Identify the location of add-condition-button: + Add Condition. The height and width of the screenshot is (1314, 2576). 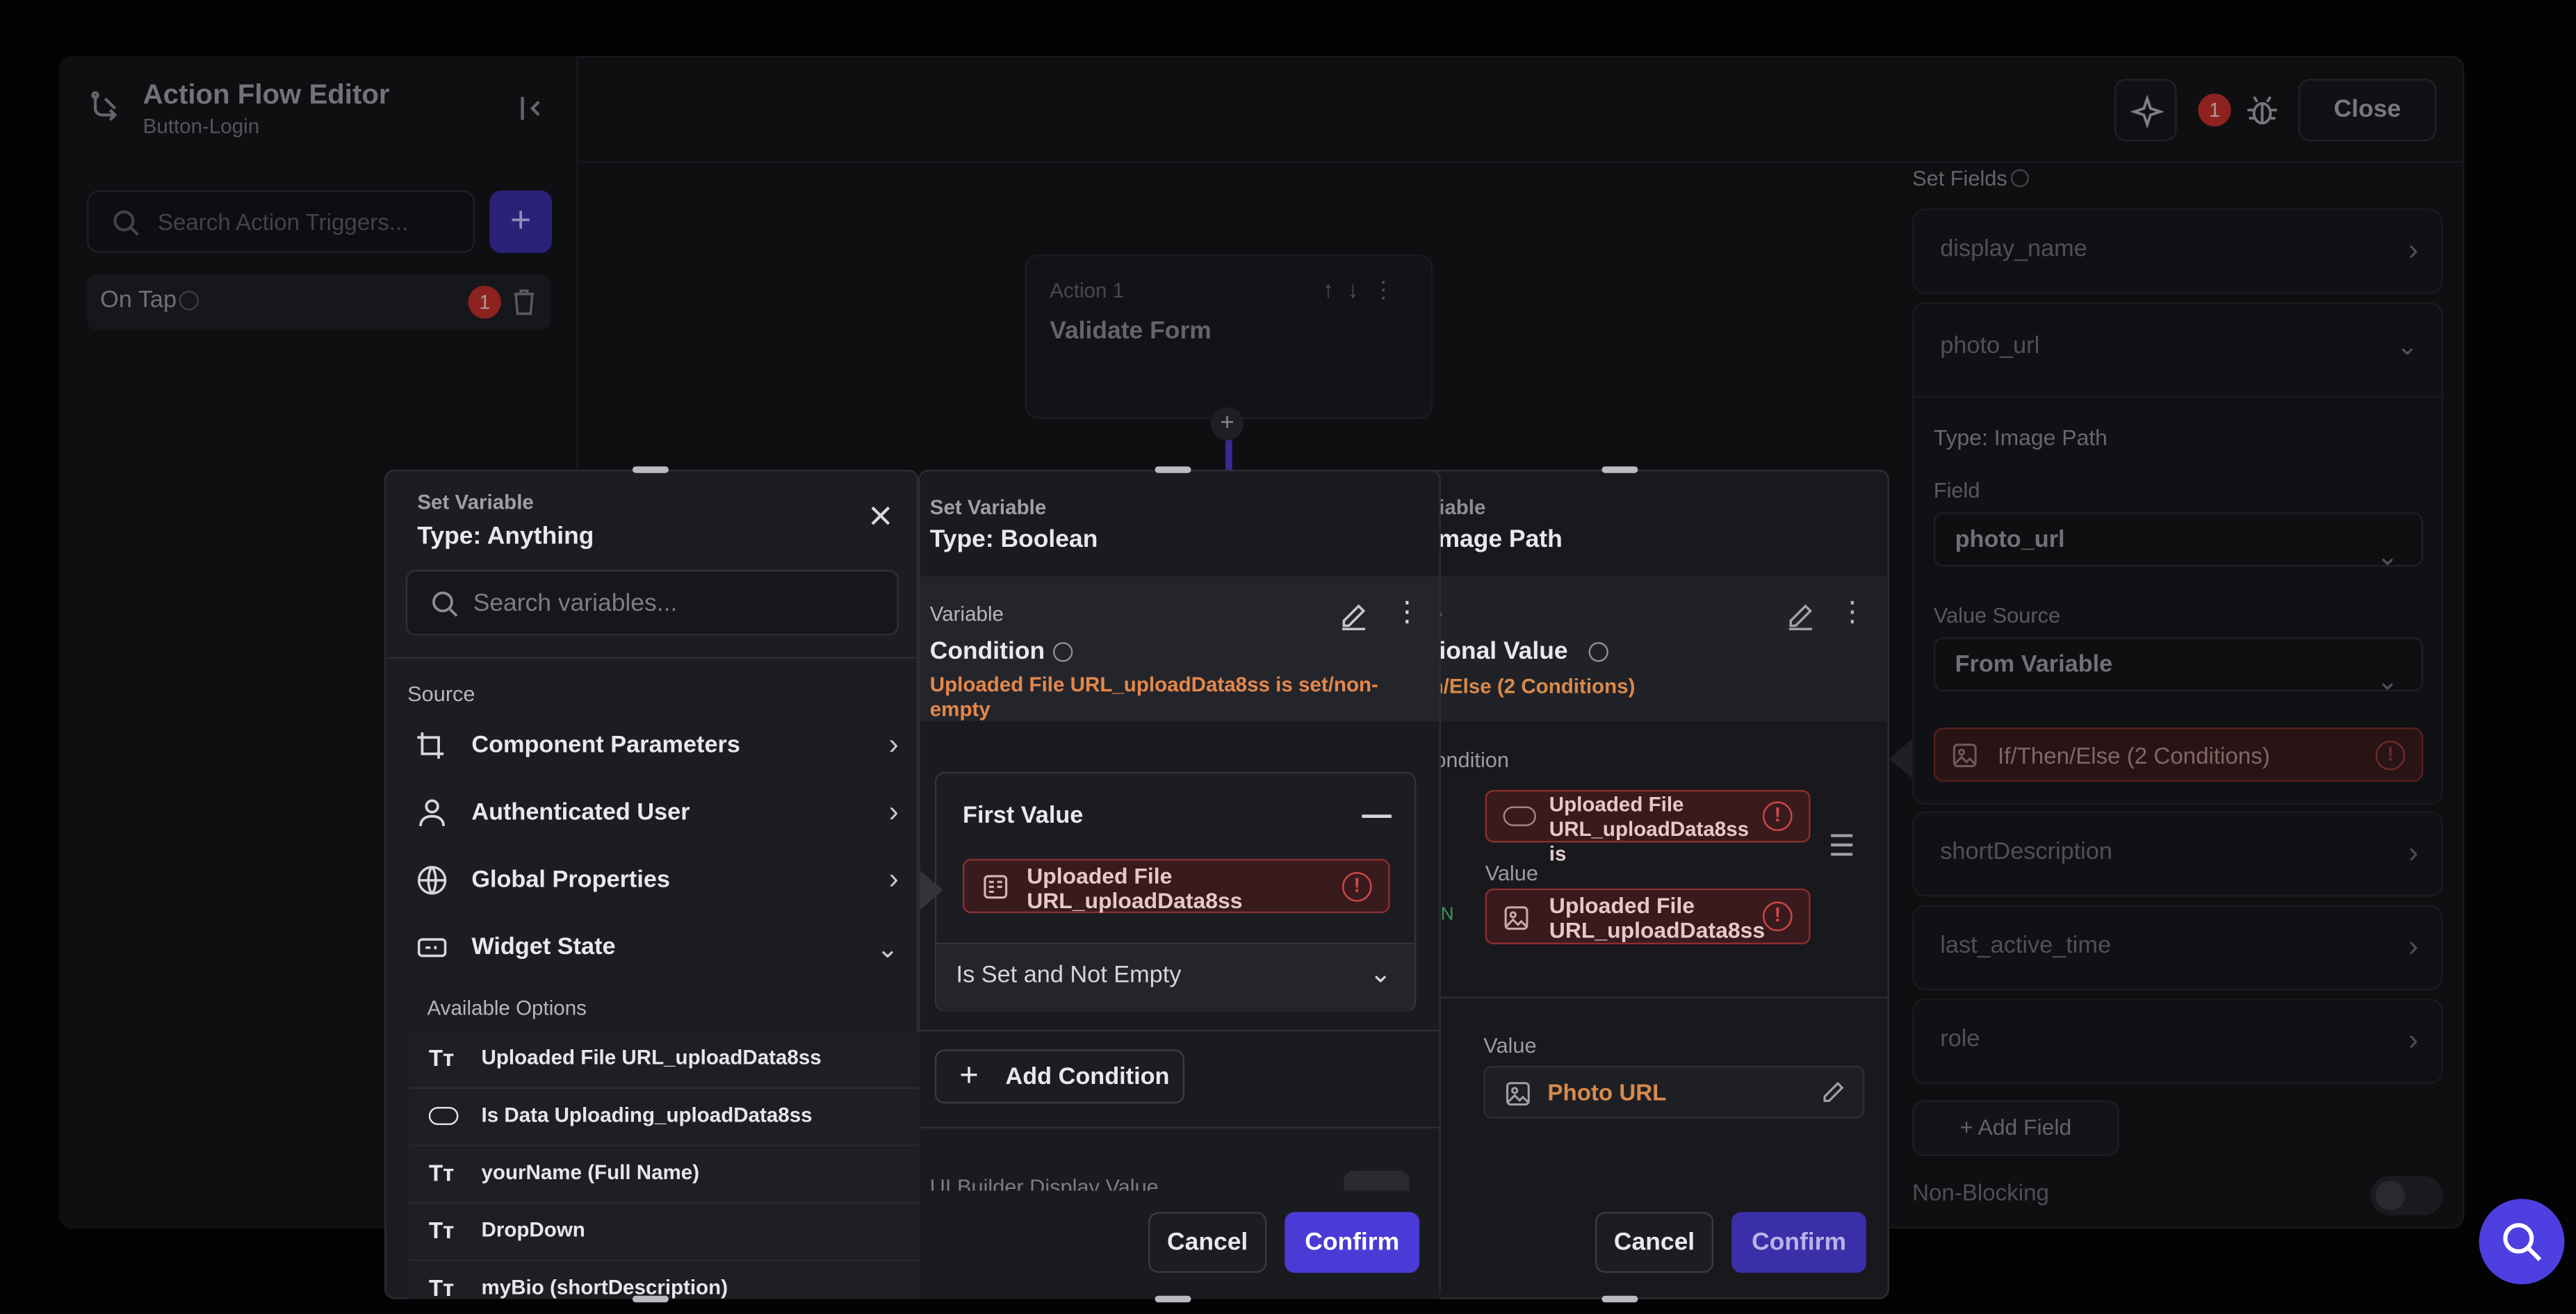
(1059, 1076).